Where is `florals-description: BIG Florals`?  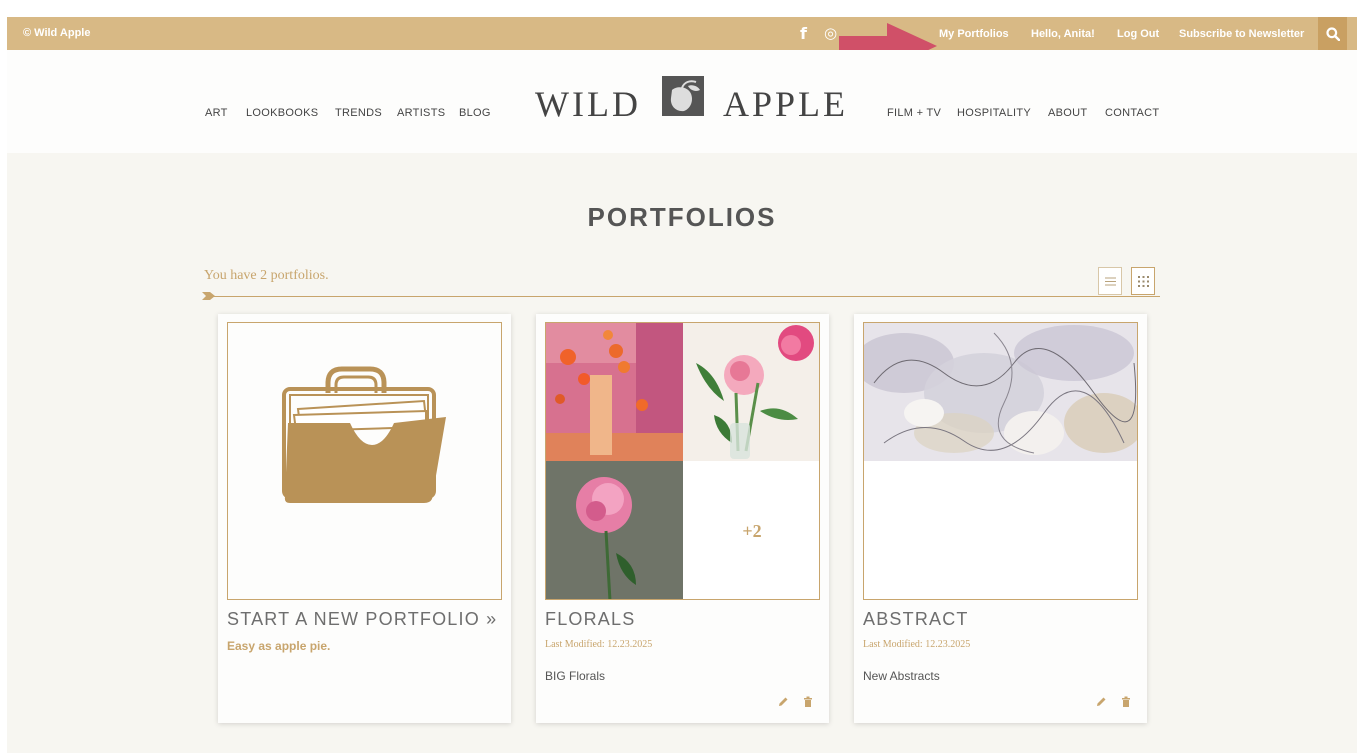
florals-description: BIG Florals is located at coordinates (575, 676).